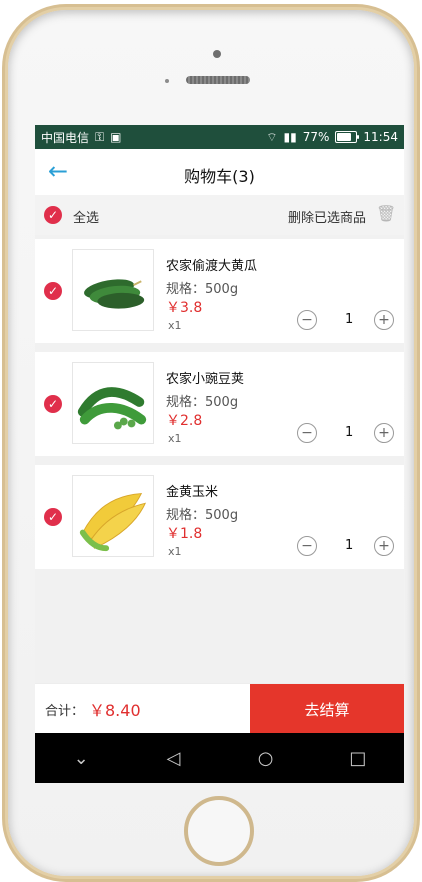 The image size is (422, 882). I want to click on battery-icon, so click(347, 137).